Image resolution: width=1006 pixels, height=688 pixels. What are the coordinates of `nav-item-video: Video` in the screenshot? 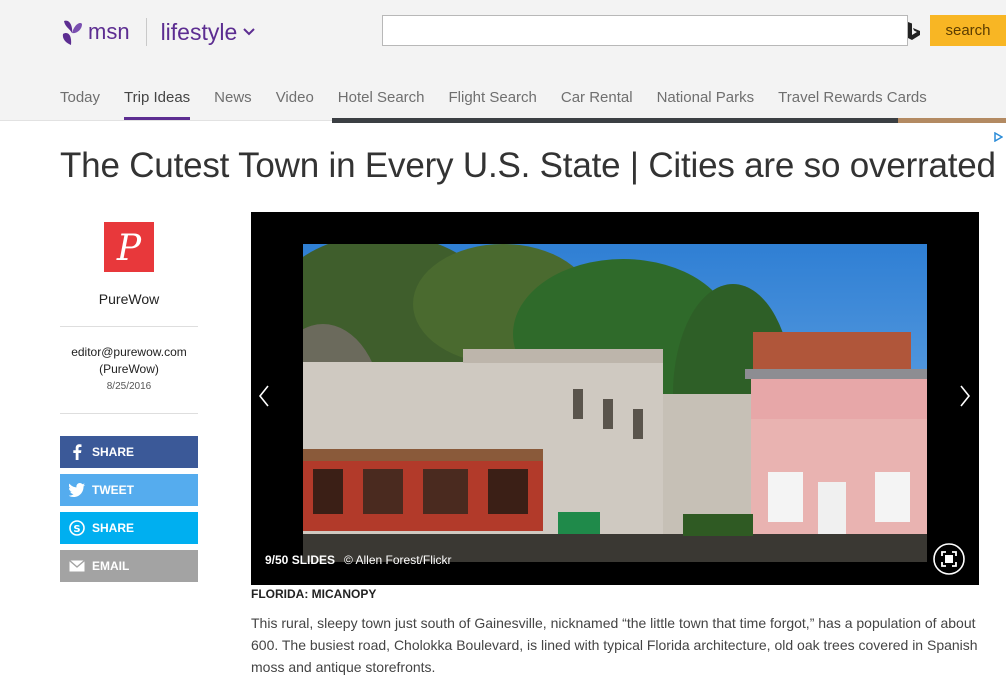 It's located at (295, 103).